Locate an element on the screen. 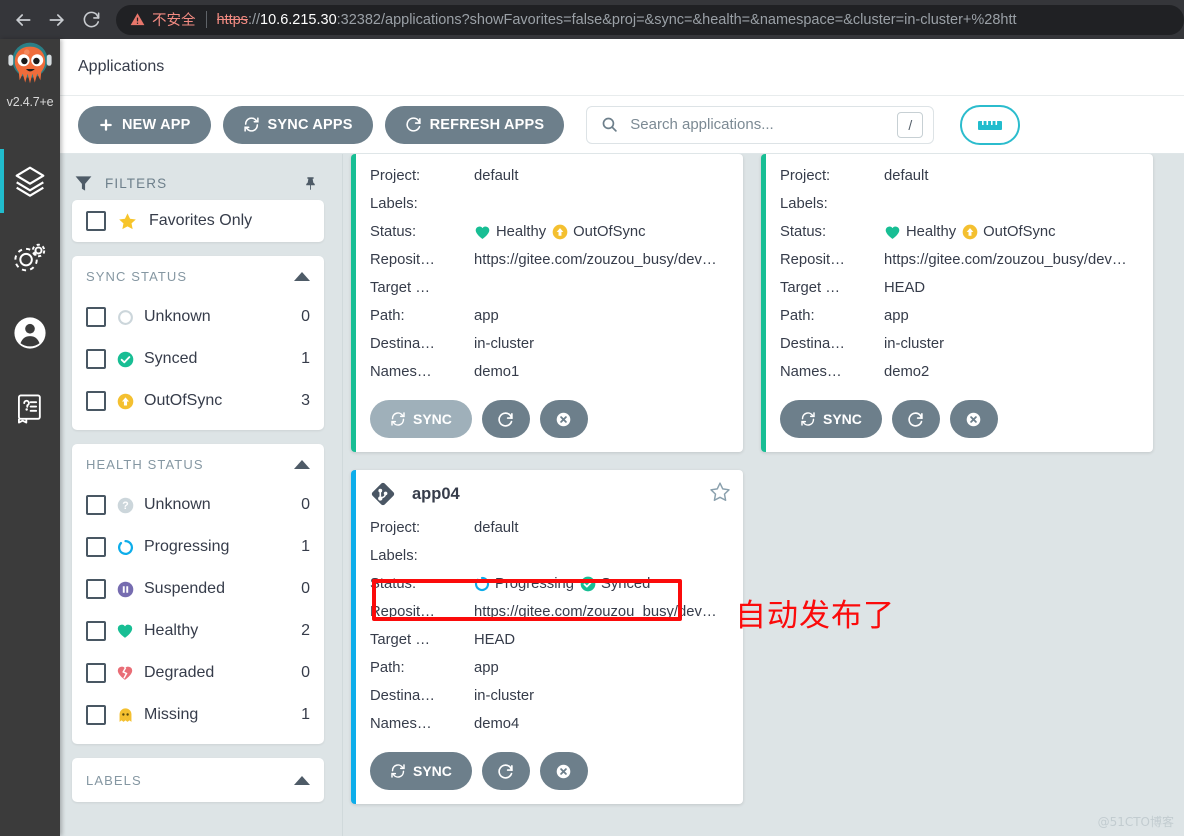 The width and height of the screenshot is (1184, 836). card-value-path: app is located at coordinates (486, 668).